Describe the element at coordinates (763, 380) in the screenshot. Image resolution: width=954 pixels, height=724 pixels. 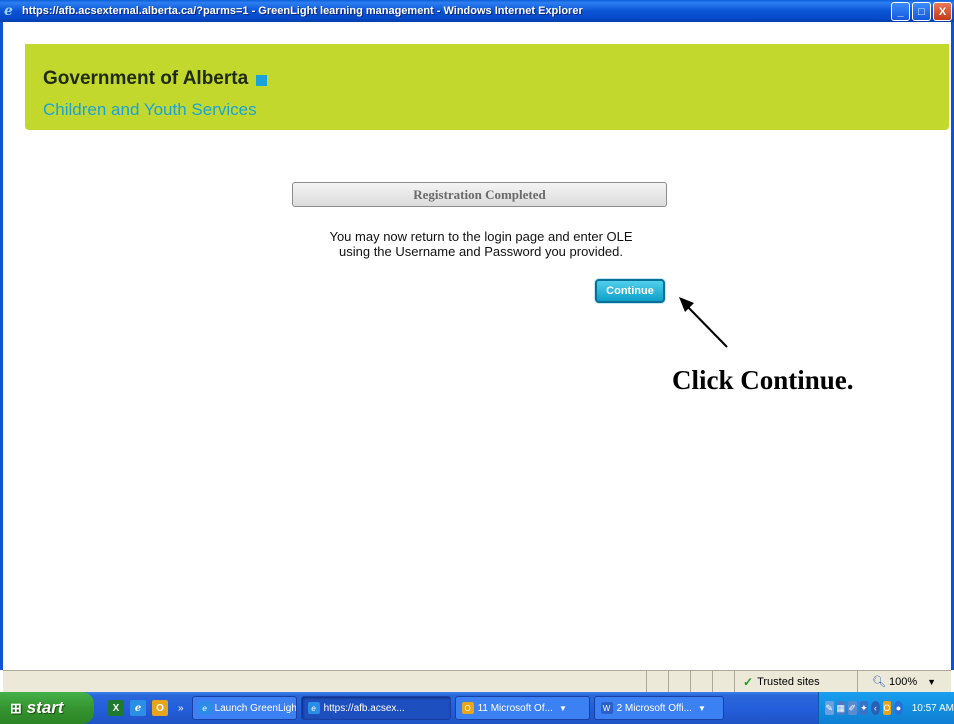
I see `instruction-callout: Click Continue.` at that location.